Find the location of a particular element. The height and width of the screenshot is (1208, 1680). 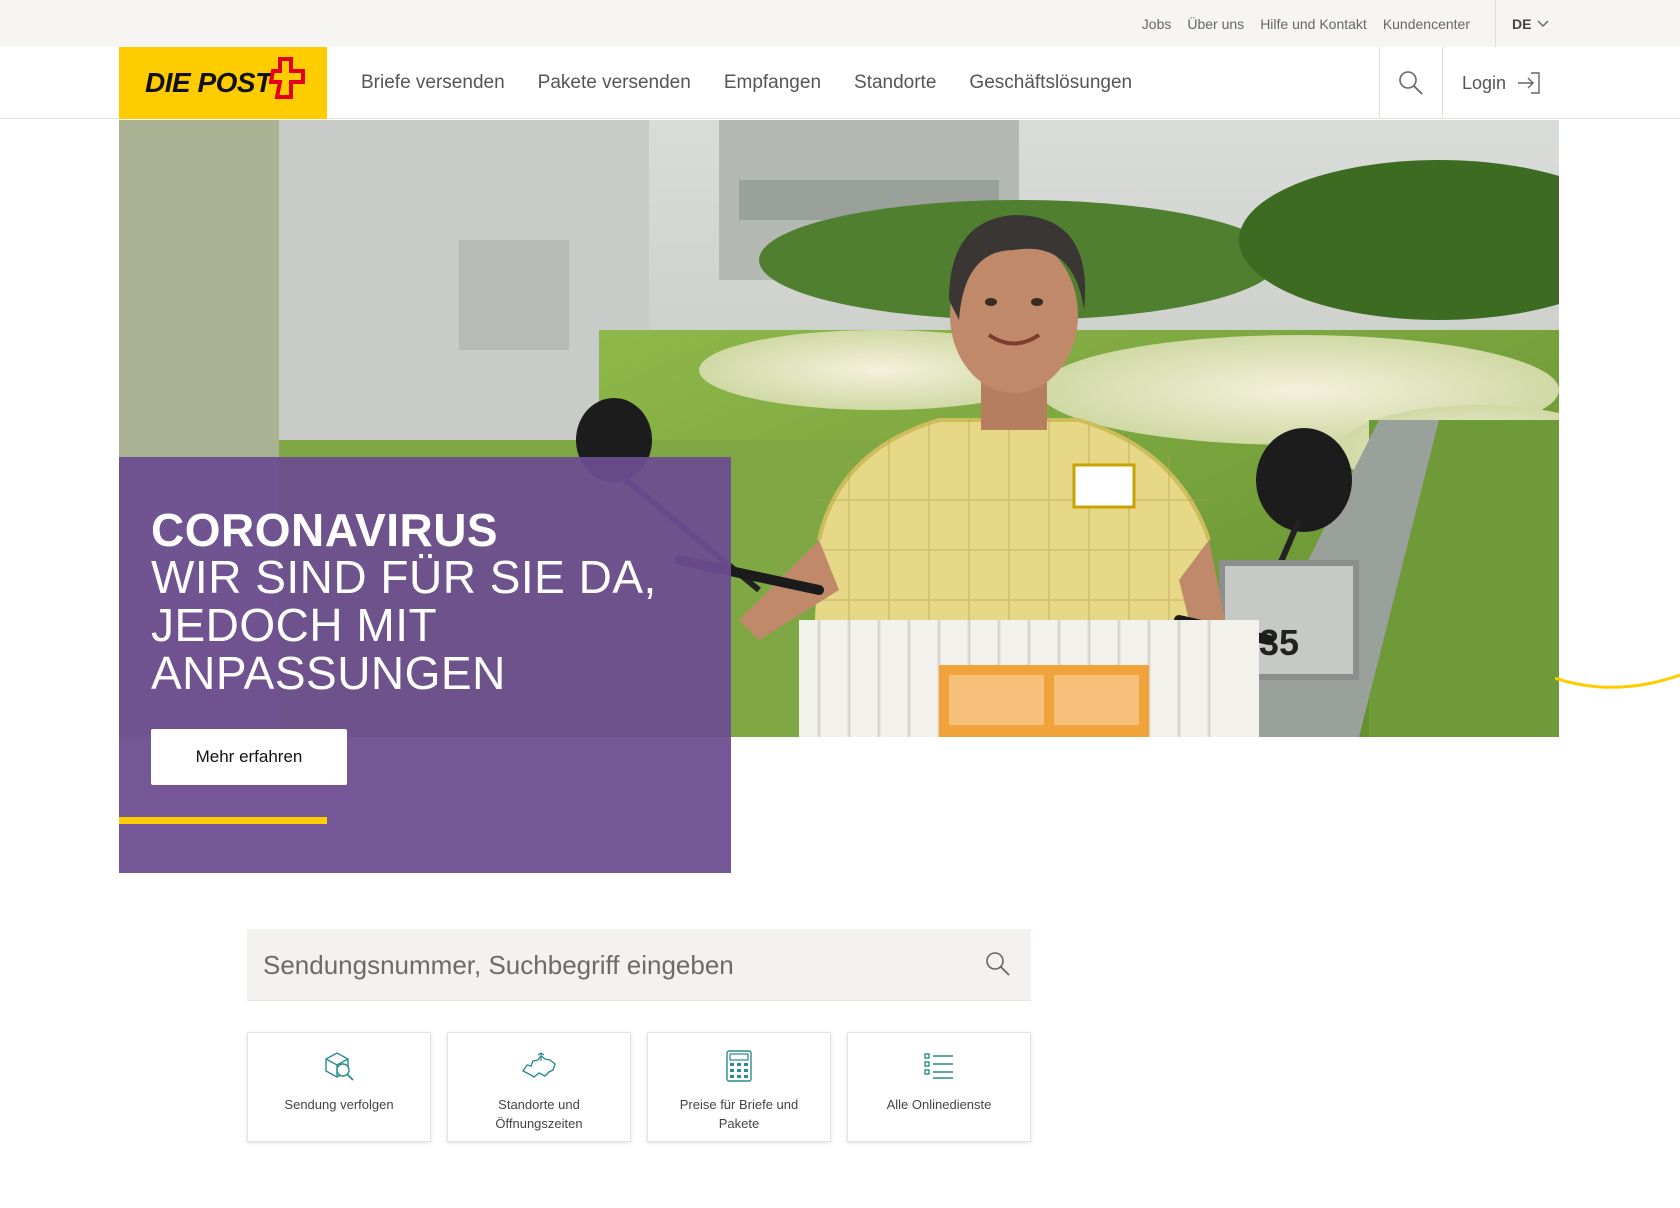

logo: DIE POST is located at coordinates (223, 83).